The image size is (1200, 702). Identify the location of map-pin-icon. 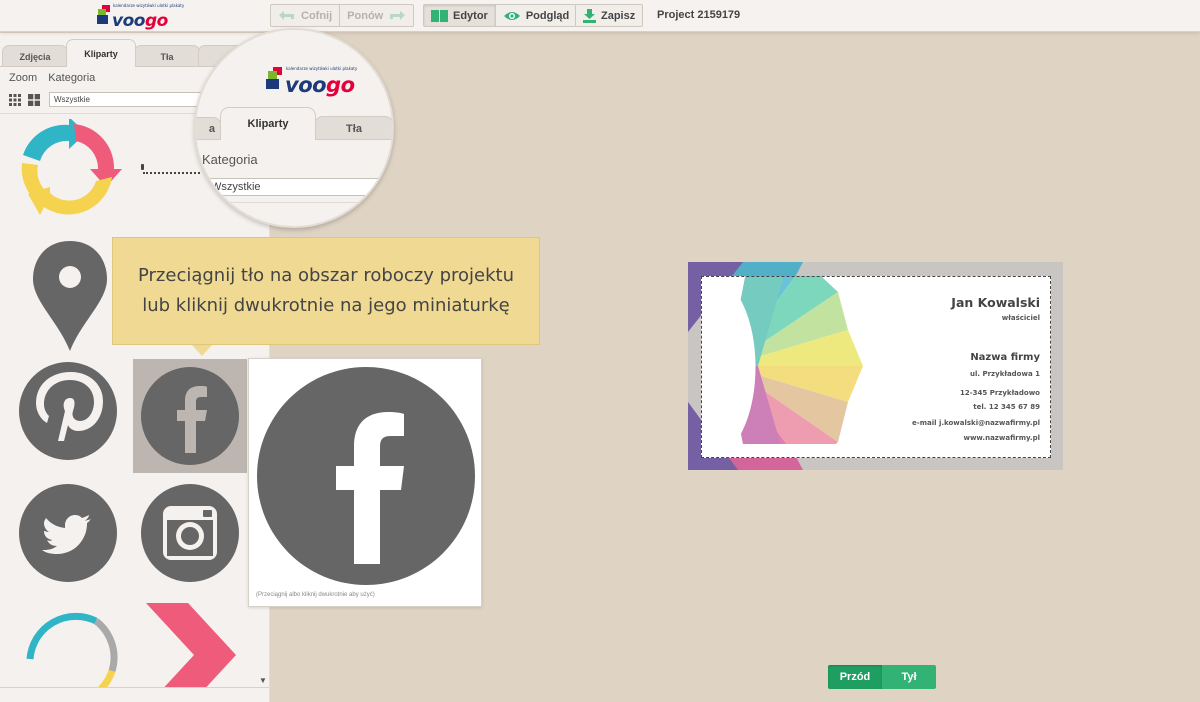
(70, 296).